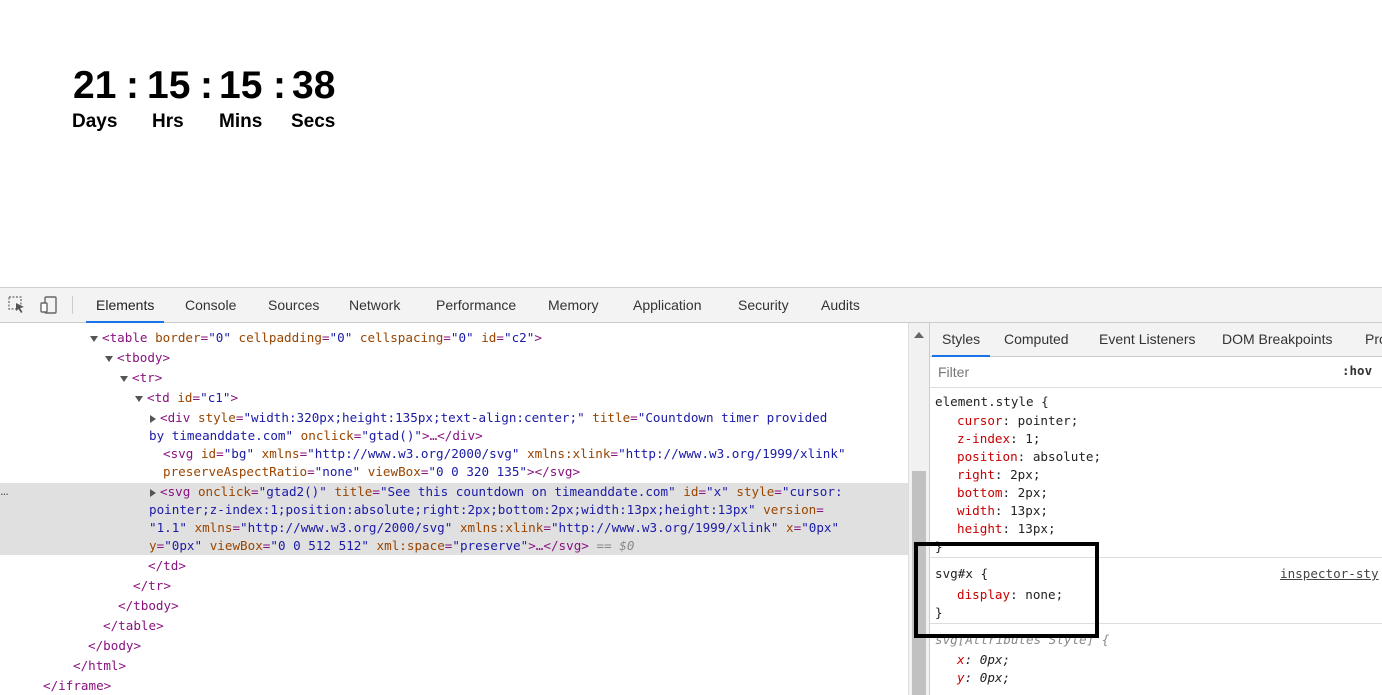 The height and width of the screenshot is (695, 1382). I want to click on attributes-style-selector: svg[Attributes Style] {, so click(1022, 639).